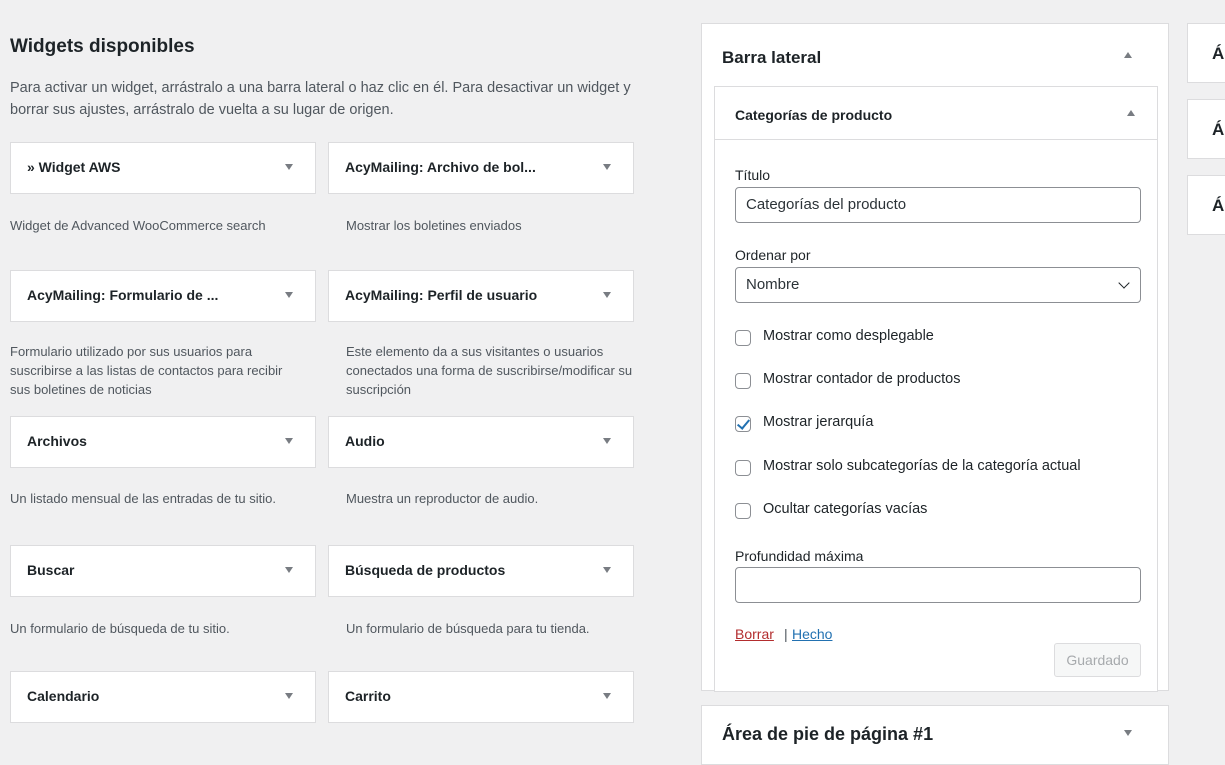  Describe the element at coordinates (773, 284) in the screenshot. I see `order-by-value: Nombre` at that location.